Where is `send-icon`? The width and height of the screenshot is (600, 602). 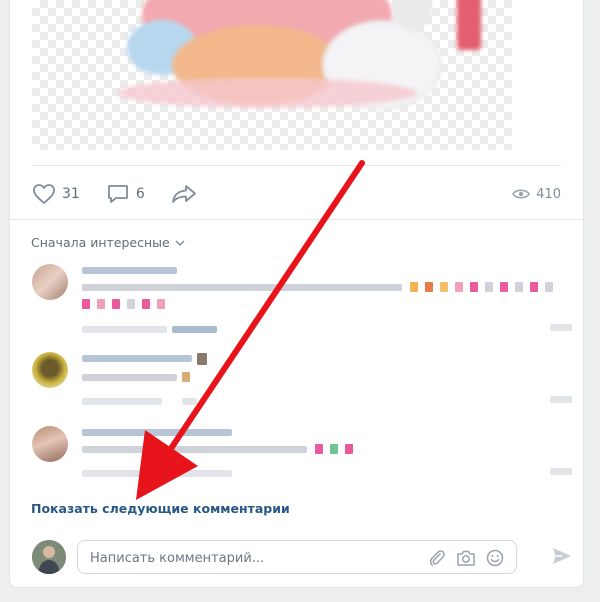 send-icon is located at coordinates (562, 556).